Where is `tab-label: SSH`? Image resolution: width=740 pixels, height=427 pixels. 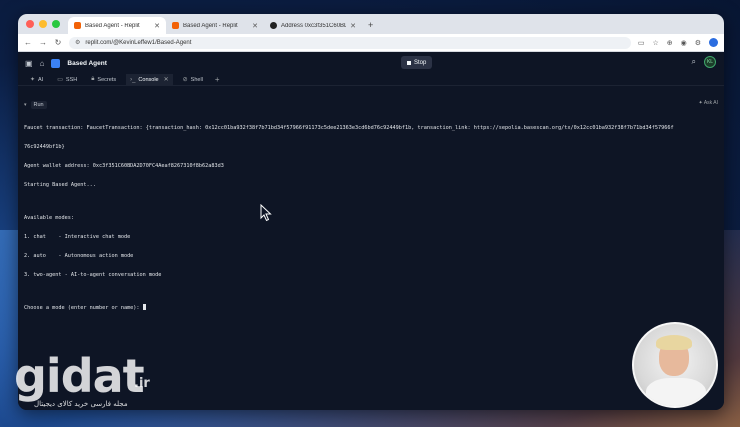
tab-label: SSH is located at coordinates (71, 79).